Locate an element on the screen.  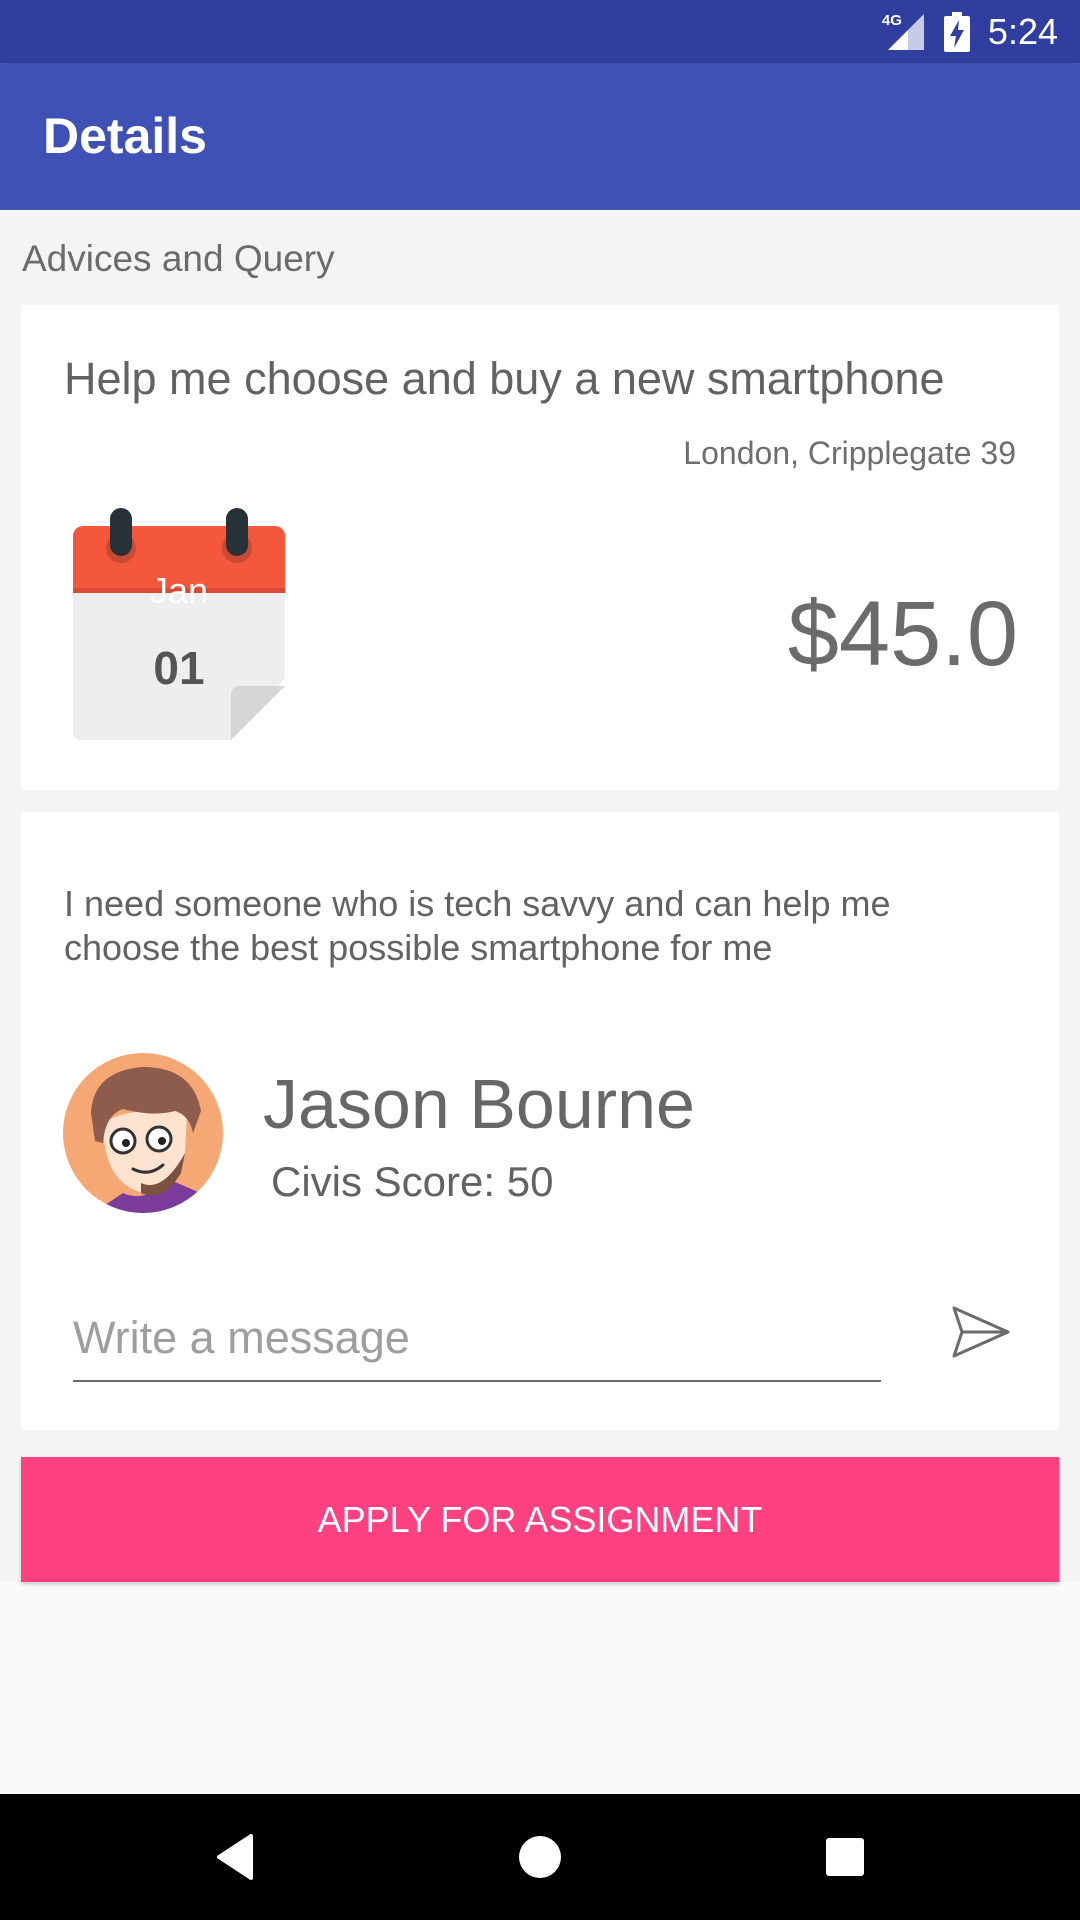
status-icons: 4G 5:24 is located at coordinates (970, 31).